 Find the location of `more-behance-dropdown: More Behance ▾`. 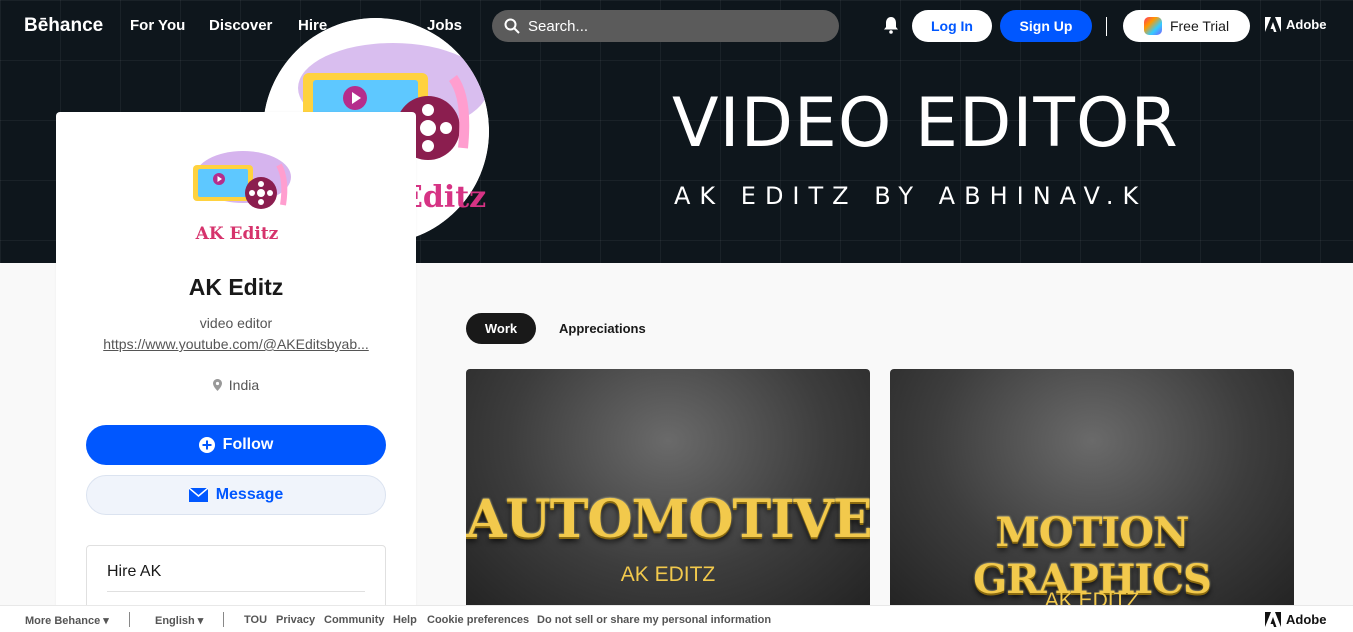

more-behance-dropdown: More Behance ▾ is located at coordinates (67, 620).